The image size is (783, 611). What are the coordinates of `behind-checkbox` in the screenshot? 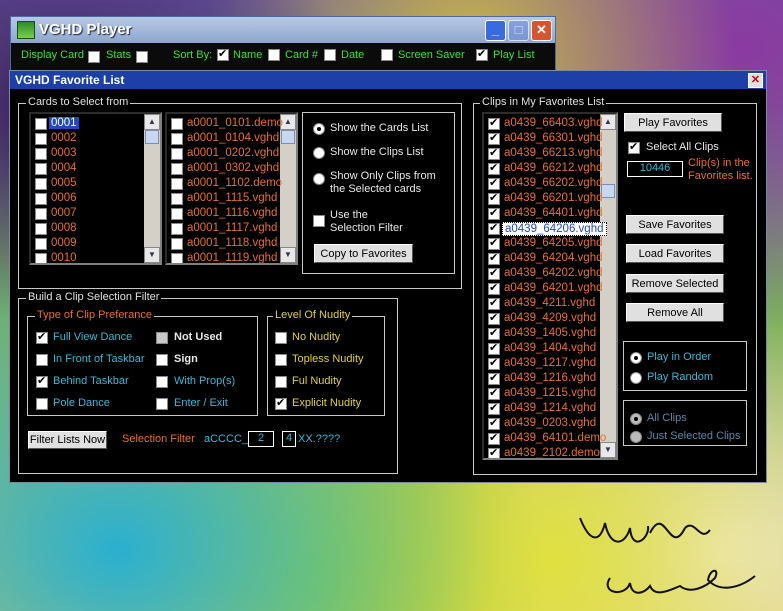 It's located at (42, 381).